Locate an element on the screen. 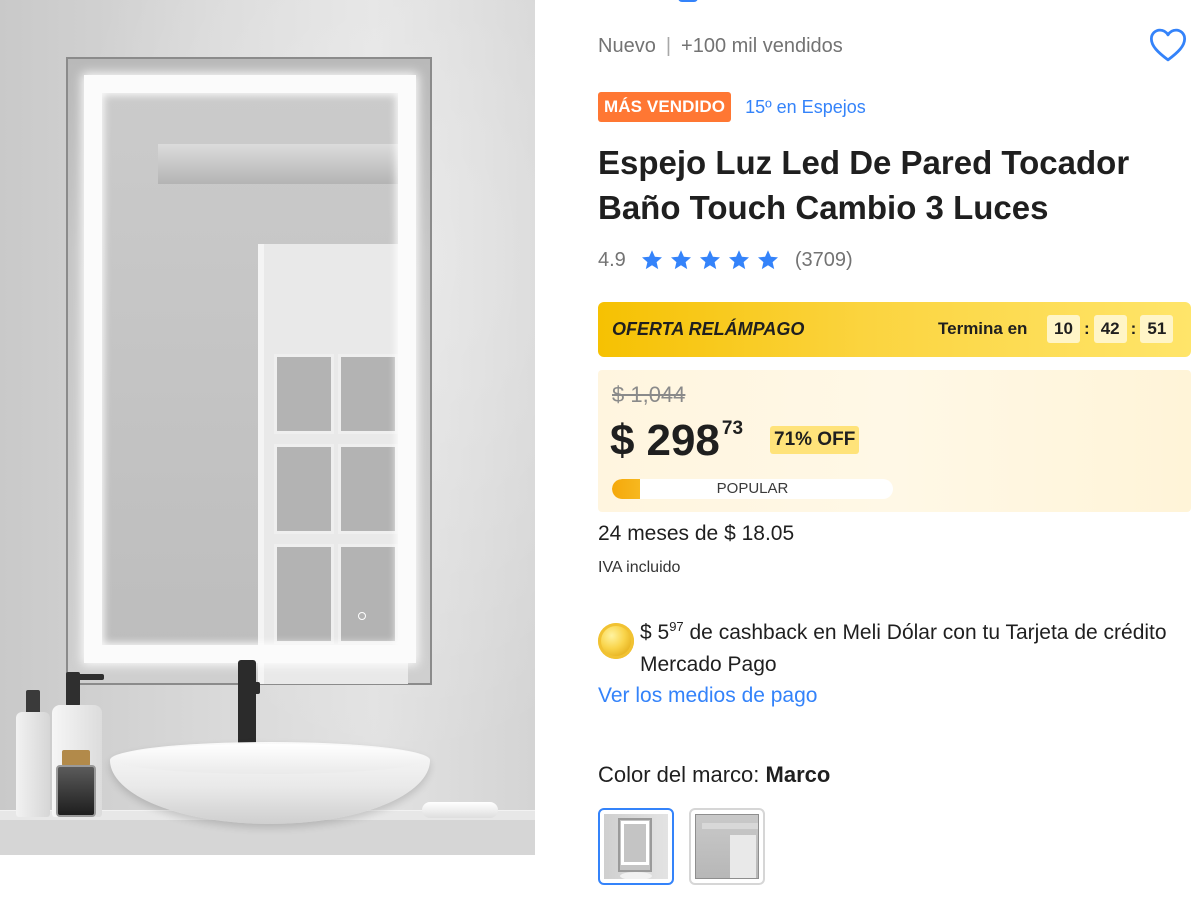 This screenshot has width=1200, height=917. category-rank-link: 15º en Espejos is located at coordinates (805, 107).